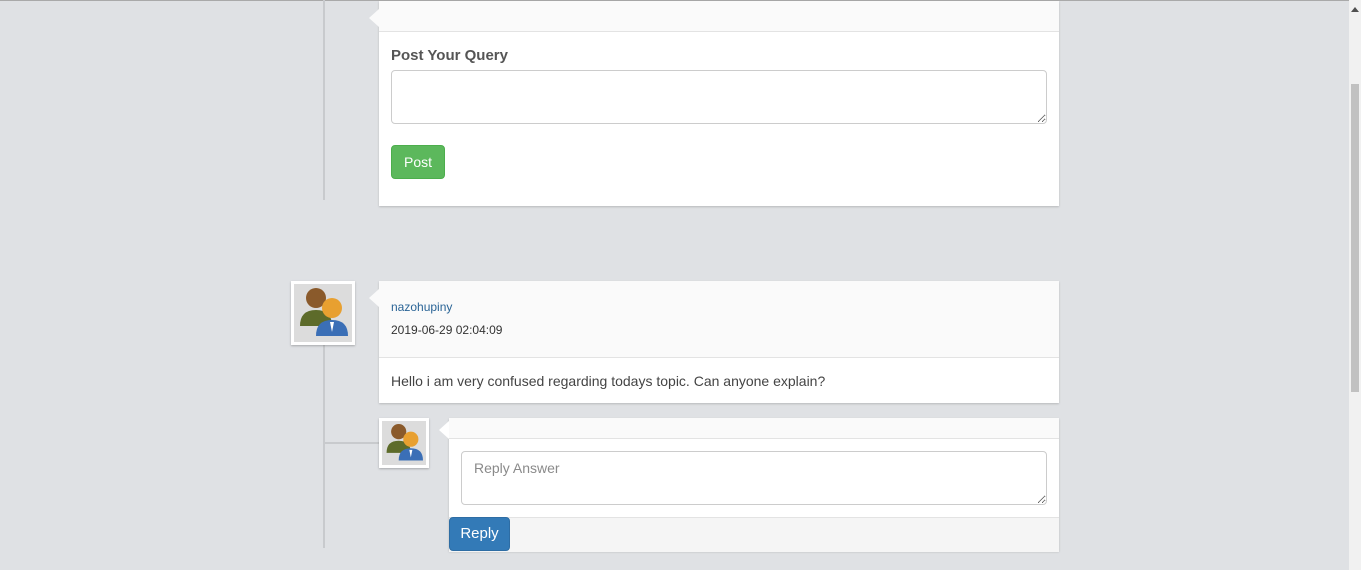 The image size is (1361, 570). Describe the element at coordinates (418, 162) in the screenshot. I see `post-button: Post` at that location.